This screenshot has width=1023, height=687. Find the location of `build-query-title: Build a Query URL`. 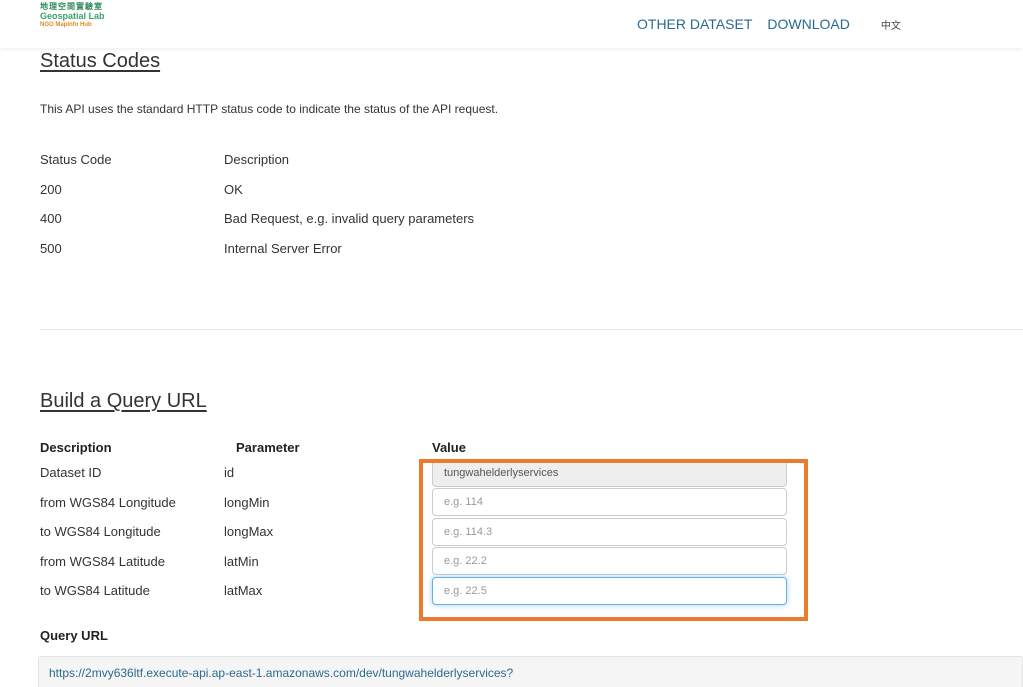

build-query-title: Build a Query URL is located at coordinates (123, 401).